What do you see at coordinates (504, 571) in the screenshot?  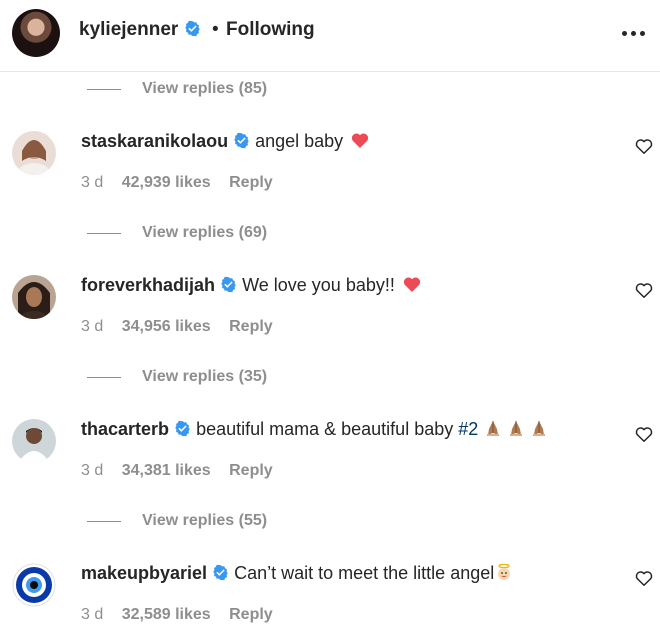 I see `baby-angel-emoji-icon` at bounding box center [504, 571].